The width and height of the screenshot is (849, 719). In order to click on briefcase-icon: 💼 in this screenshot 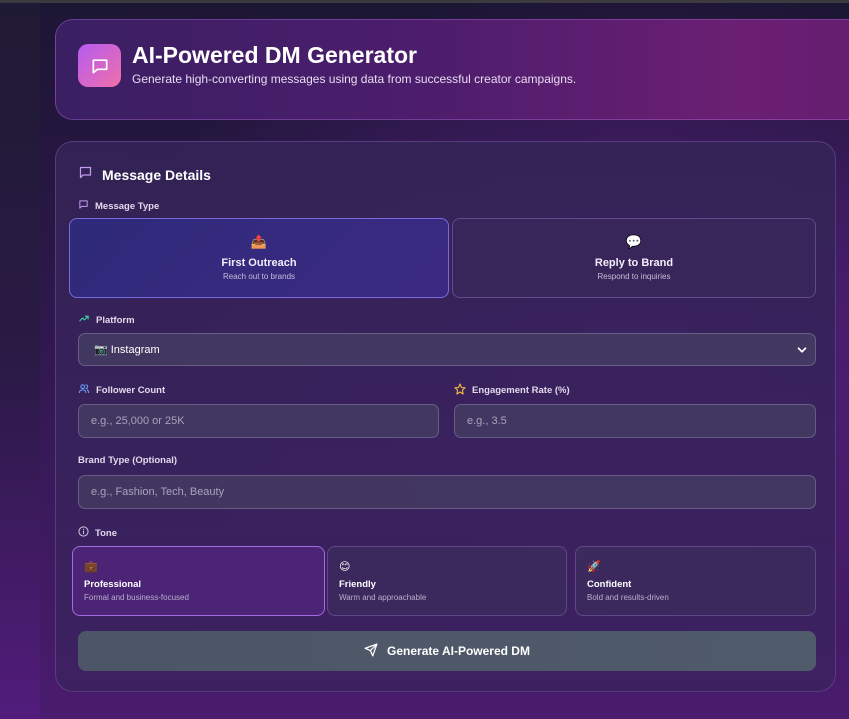, I will do `click(91, 567)`.